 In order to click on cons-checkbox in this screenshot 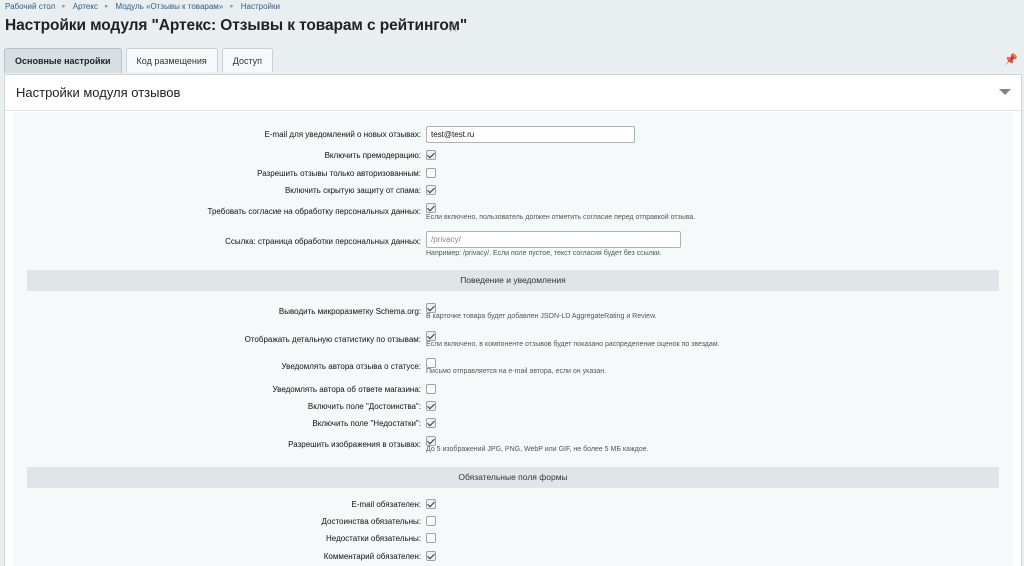, I will do `click(431, 423)`.